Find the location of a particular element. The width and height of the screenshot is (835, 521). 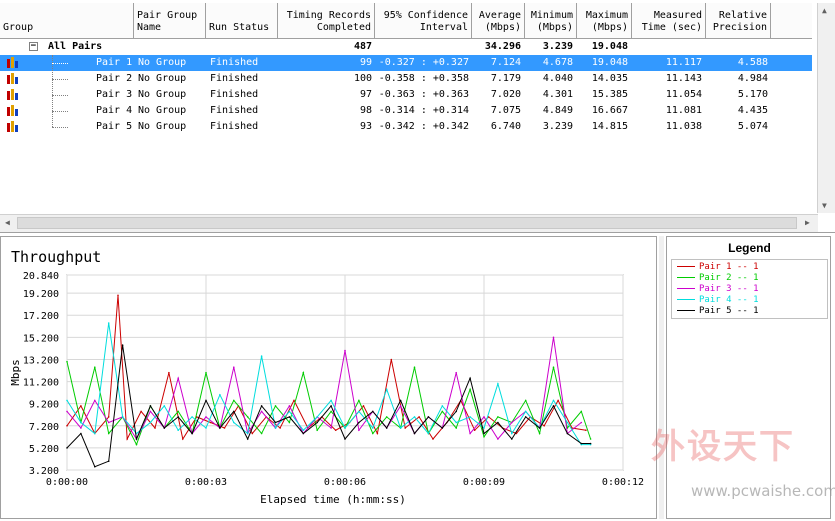

measured-time: 11.054 is located at coordinates (683, 94).